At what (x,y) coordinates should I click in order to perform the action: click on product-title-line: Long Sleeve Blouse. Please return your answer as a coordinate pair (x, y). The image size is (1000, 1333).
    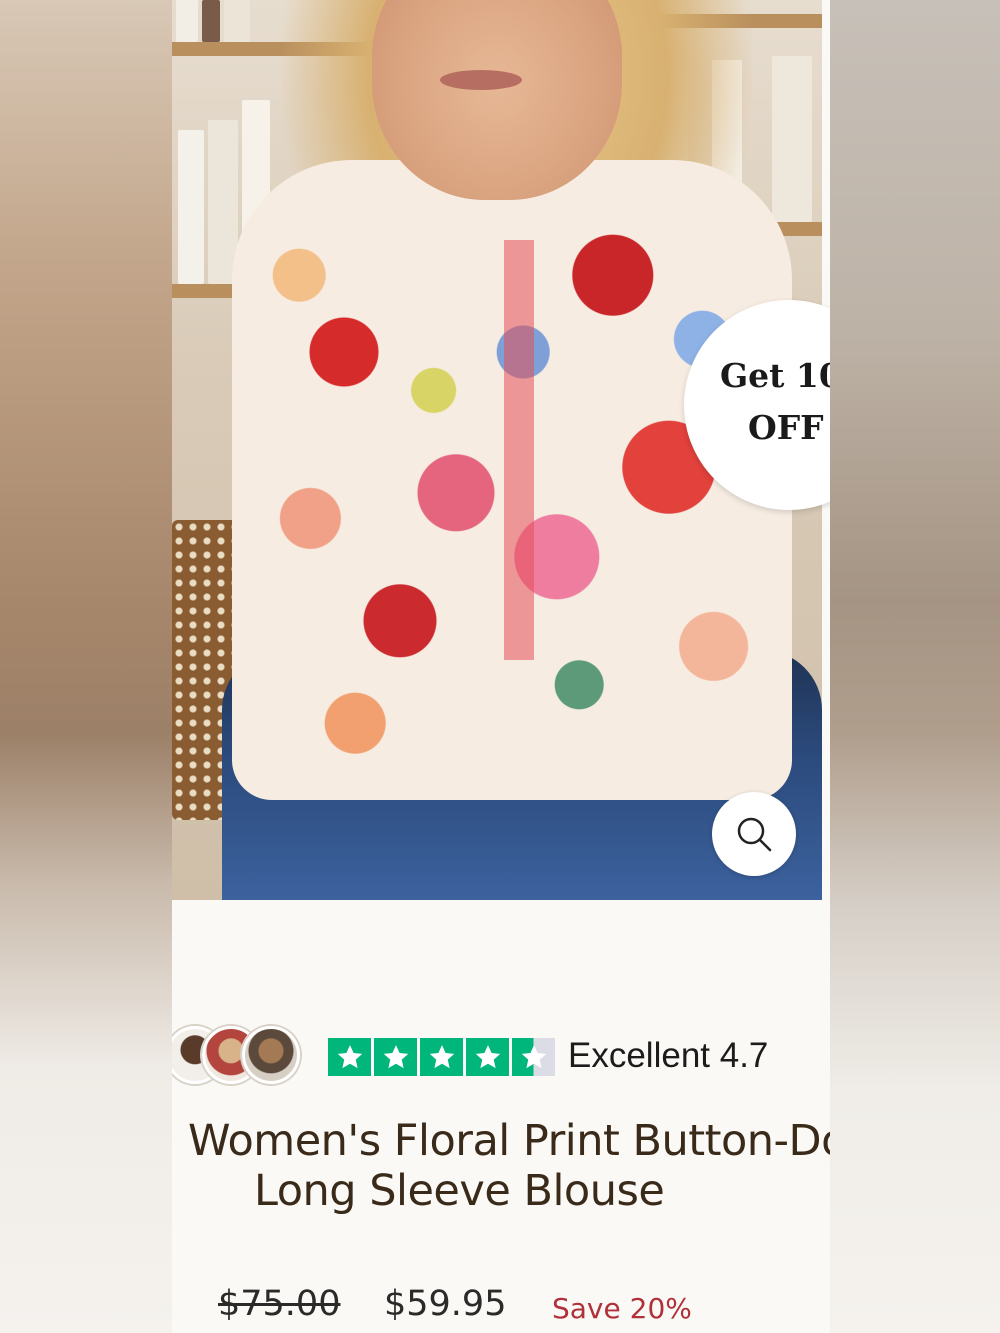
    Looking at the image, I should click on (459, 1191).